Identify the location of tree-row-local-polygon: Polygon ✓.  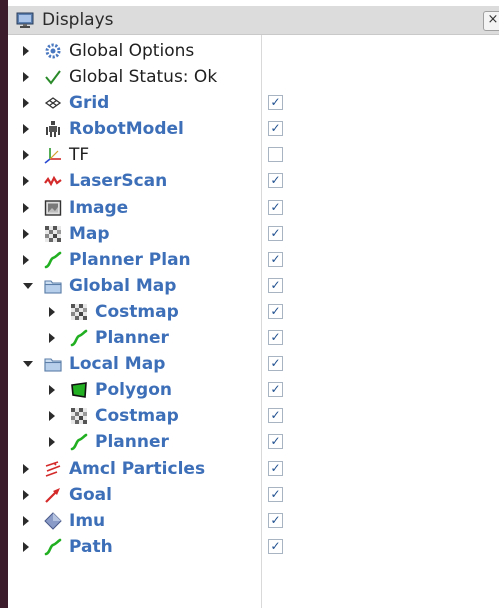
(253, 390).